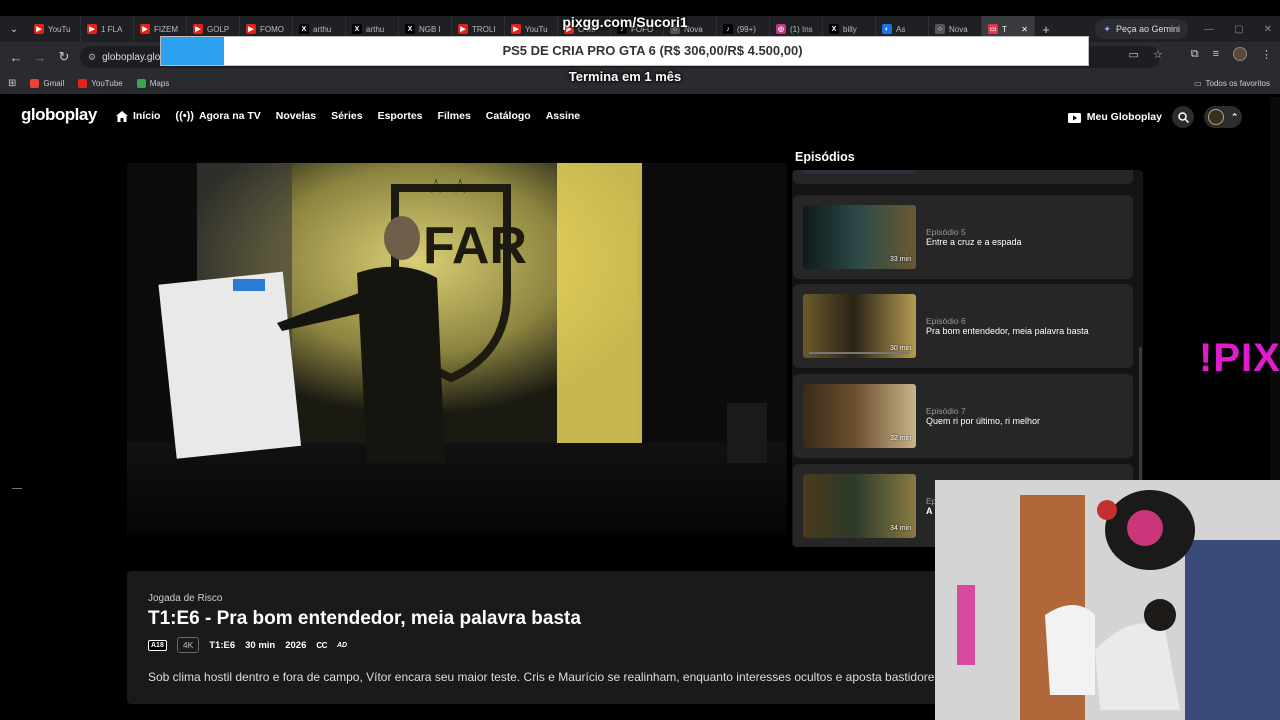 The image size is (1280, 720). I want to click on browser-menu-icon: ⋮, so click(1266, 54).